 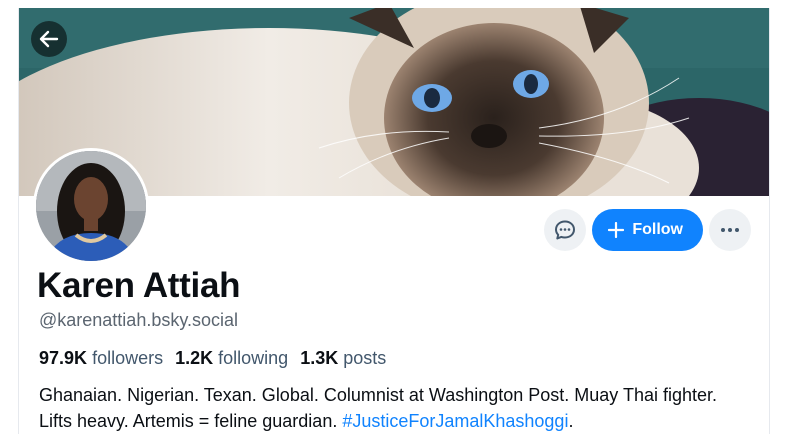 I want to click on follow-button-label: Follow, so click(x=657, y=229).